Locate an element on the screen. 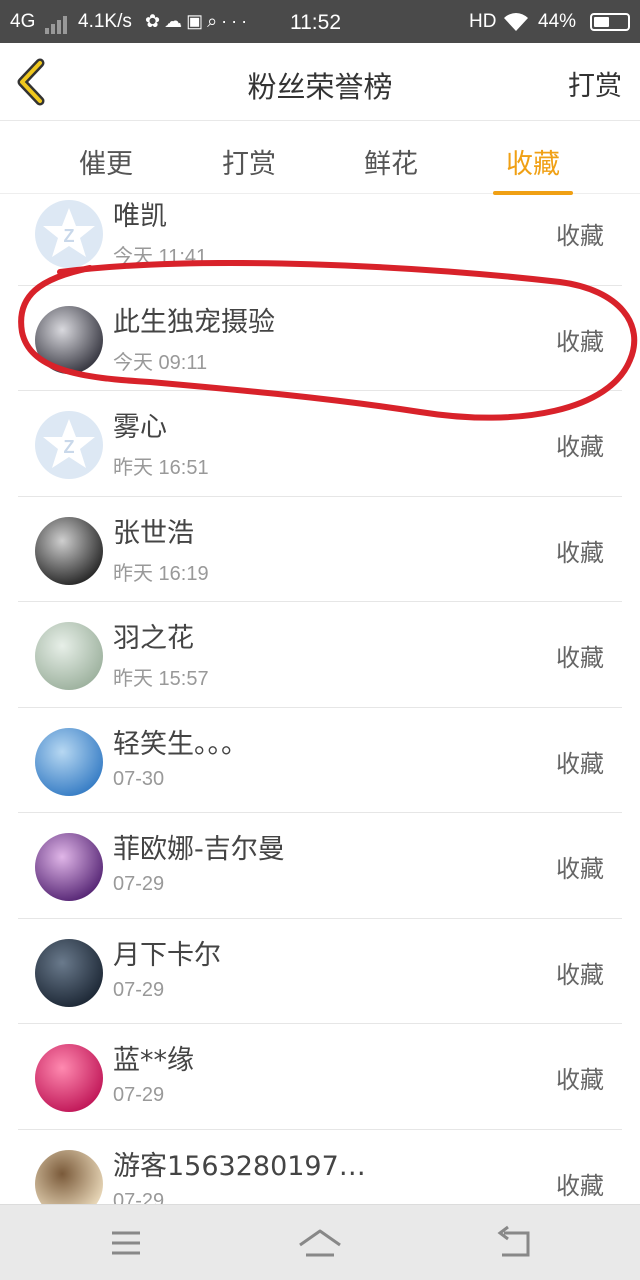 The height and width of the screenshot is (1280, 640). tab-flowers: 鲜花 is located at coordinates (391, 161).